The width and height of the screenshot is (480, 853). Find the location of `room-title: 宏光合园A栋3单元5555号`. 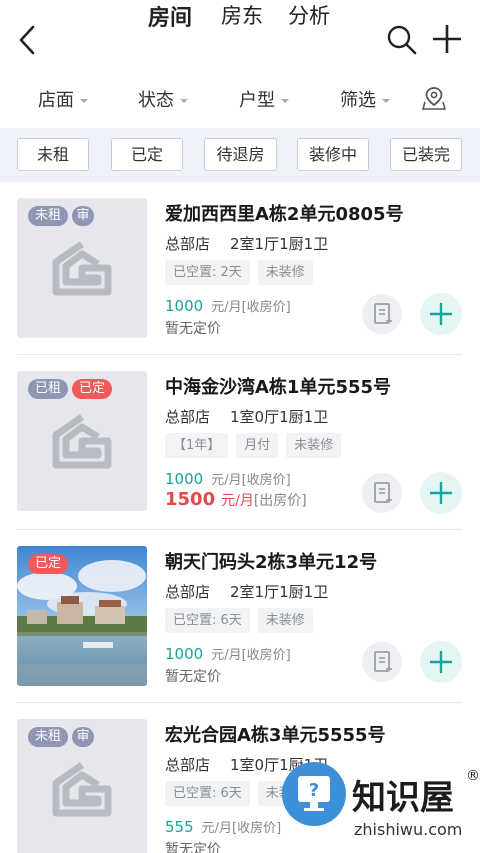

room-title: 宏光合园A栋3单元5555号 is located at coordinates (275, 735).